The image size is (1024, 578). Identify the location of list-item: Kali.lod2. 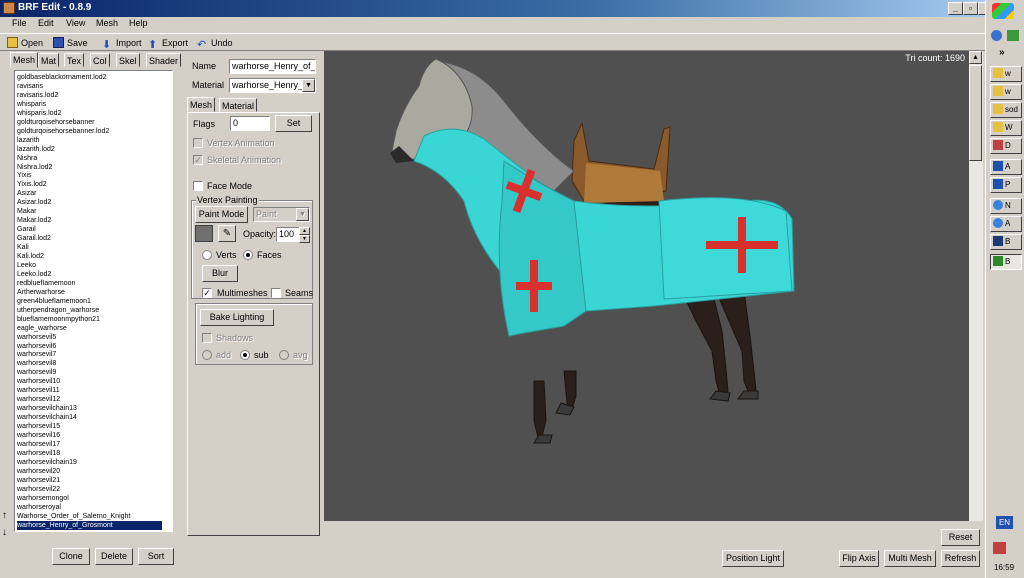
(30, 256).